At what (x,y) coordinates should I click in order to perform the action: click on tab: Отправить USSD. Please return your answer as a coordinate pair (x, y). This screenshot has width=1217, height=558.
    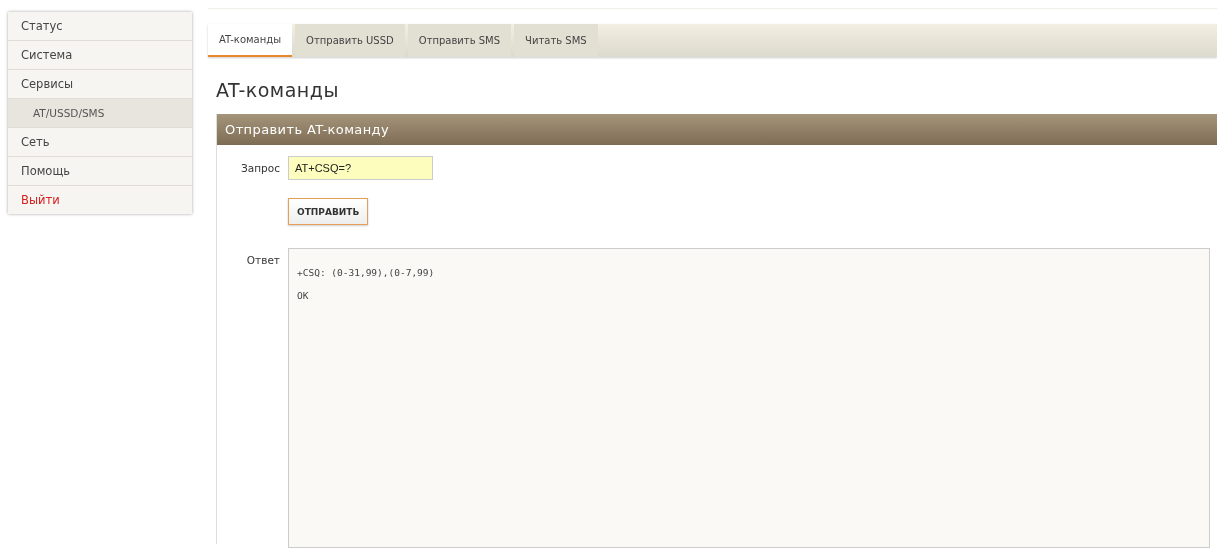
    Looking at the image, I should click on (350, 40).